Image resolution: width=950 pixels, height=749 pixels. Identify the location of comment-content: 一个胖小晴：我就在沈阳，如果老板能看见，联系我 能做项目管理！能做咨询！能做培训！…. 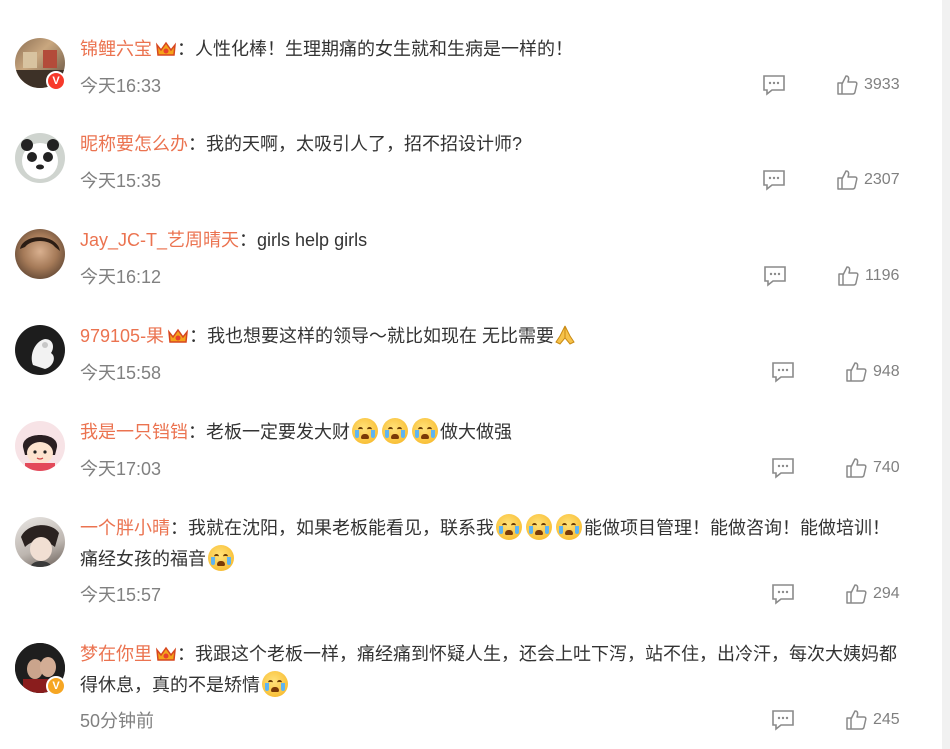
(492, 544).